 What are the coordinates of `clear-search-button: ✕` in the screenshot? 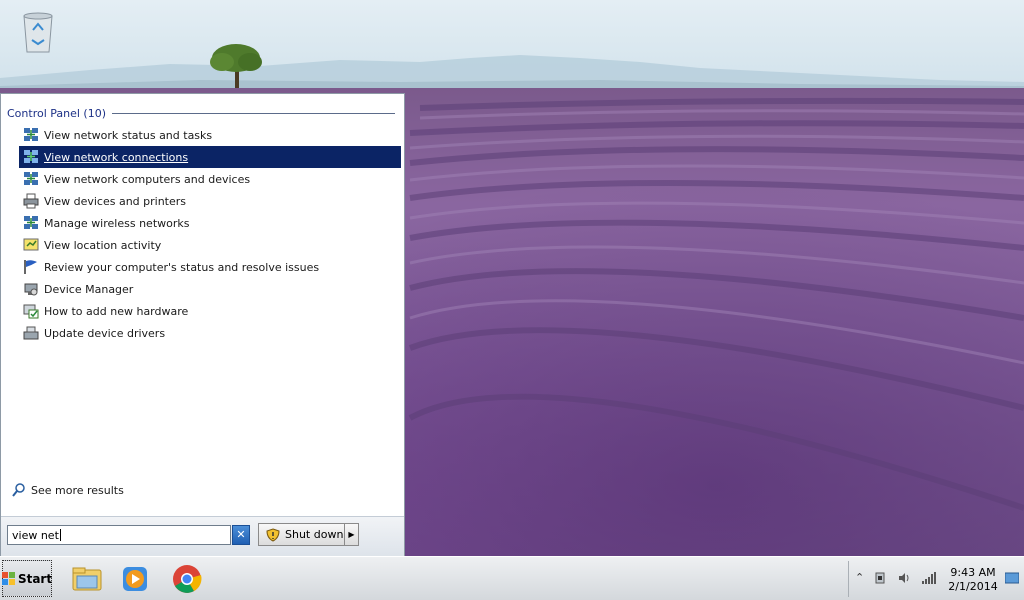 It's located at (241, 535).